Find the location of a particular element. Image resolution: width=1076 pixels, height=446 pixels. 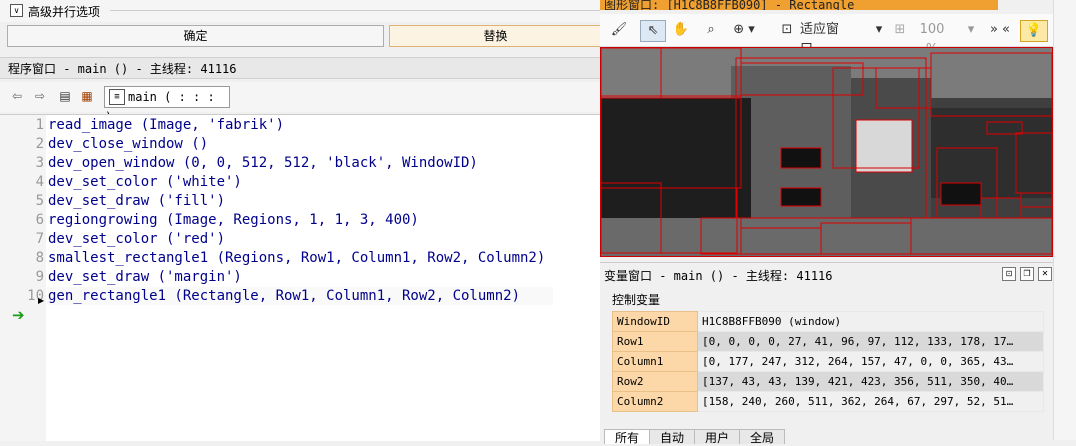

hand-icon: ✋ is located at coordinates (681, 30).